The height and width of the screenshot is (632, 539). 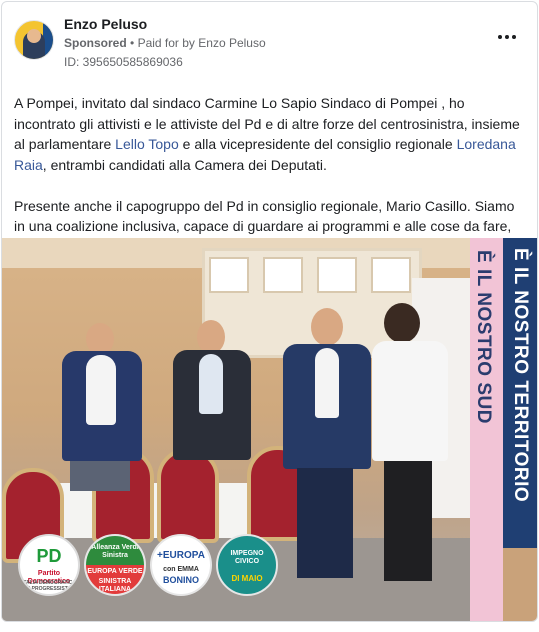 What do you see at coordinates (105, 24) in the screenshot?
I see `author-name: Enzo Peluso` at bounding box center [105, 24].